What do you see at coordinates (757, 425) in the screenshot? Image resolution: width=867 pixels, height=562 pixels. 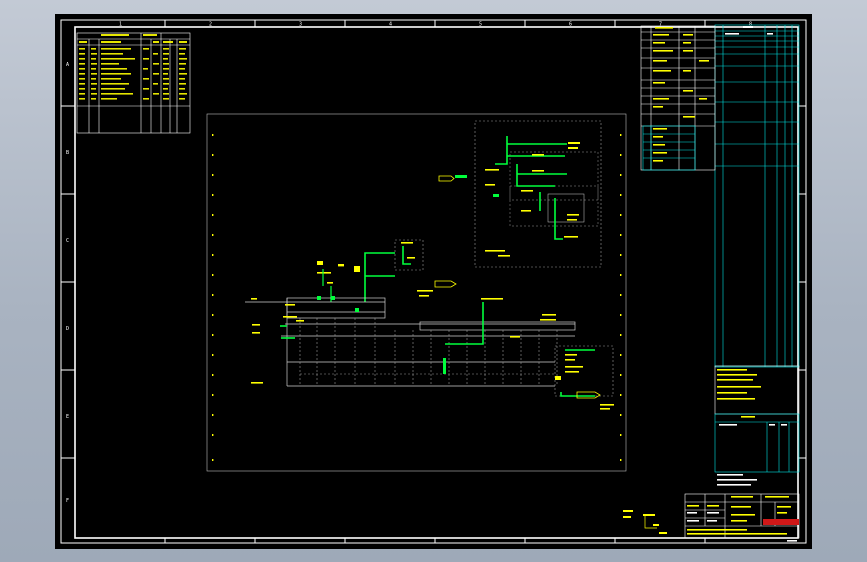 I see `notes-block` at bounding box center [757, 425].